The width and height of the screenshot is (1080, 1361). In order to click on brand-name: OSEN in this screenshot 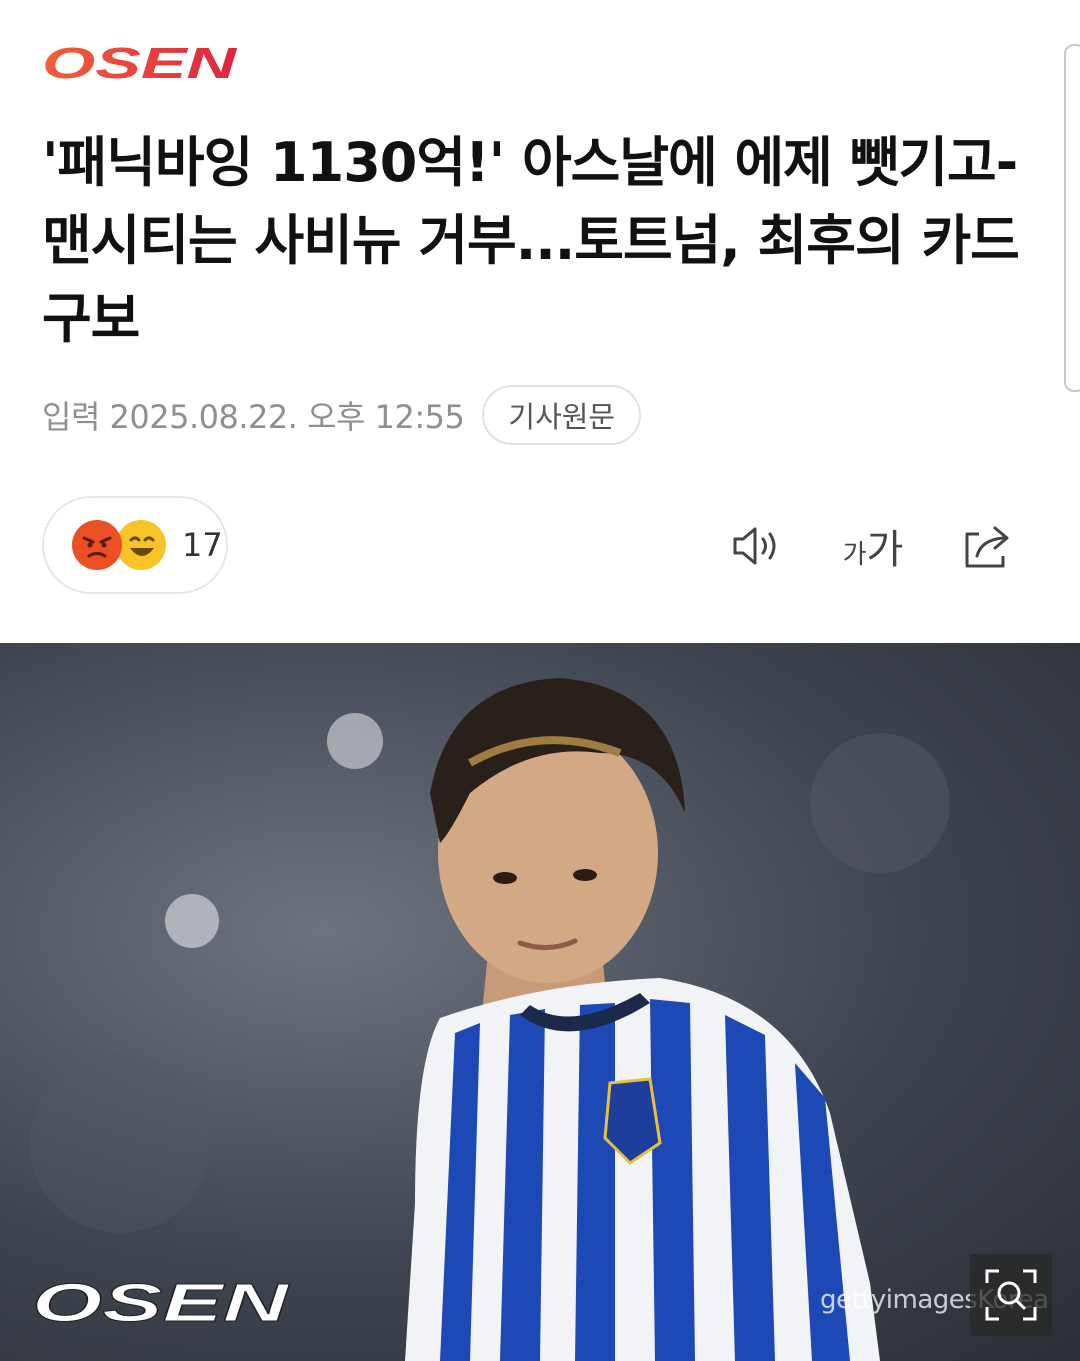, I will do `click(140, 62)`.